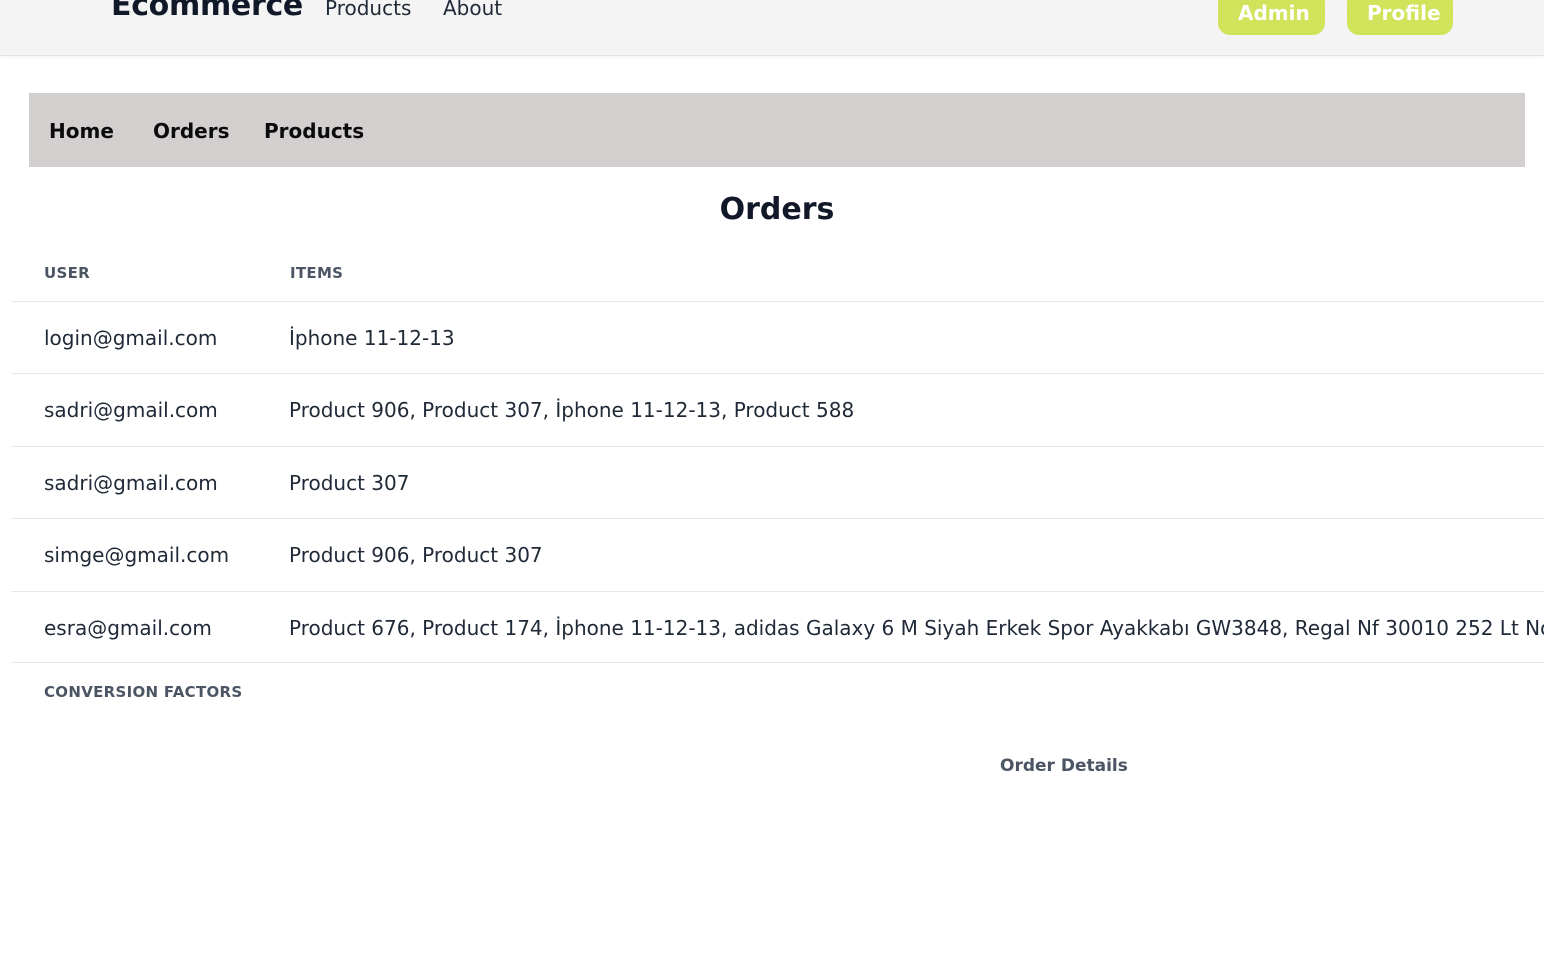 This screenshot has height=966, width=1544. I want to click on page-title: Orders, so click(777, 209).